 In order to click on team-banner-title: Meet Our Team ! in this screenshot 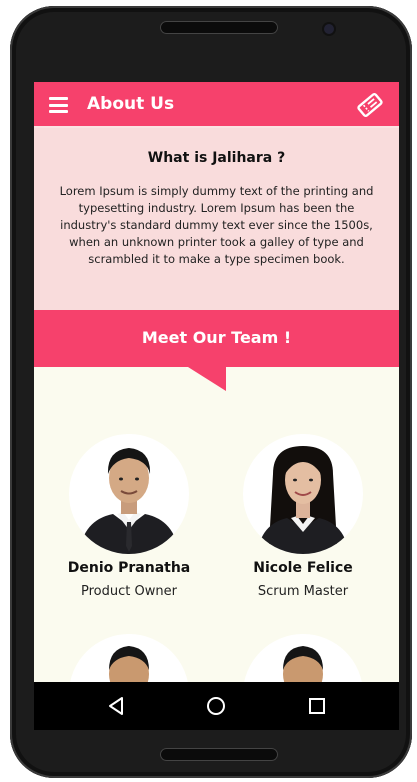, I will do `click(216, 337)`.